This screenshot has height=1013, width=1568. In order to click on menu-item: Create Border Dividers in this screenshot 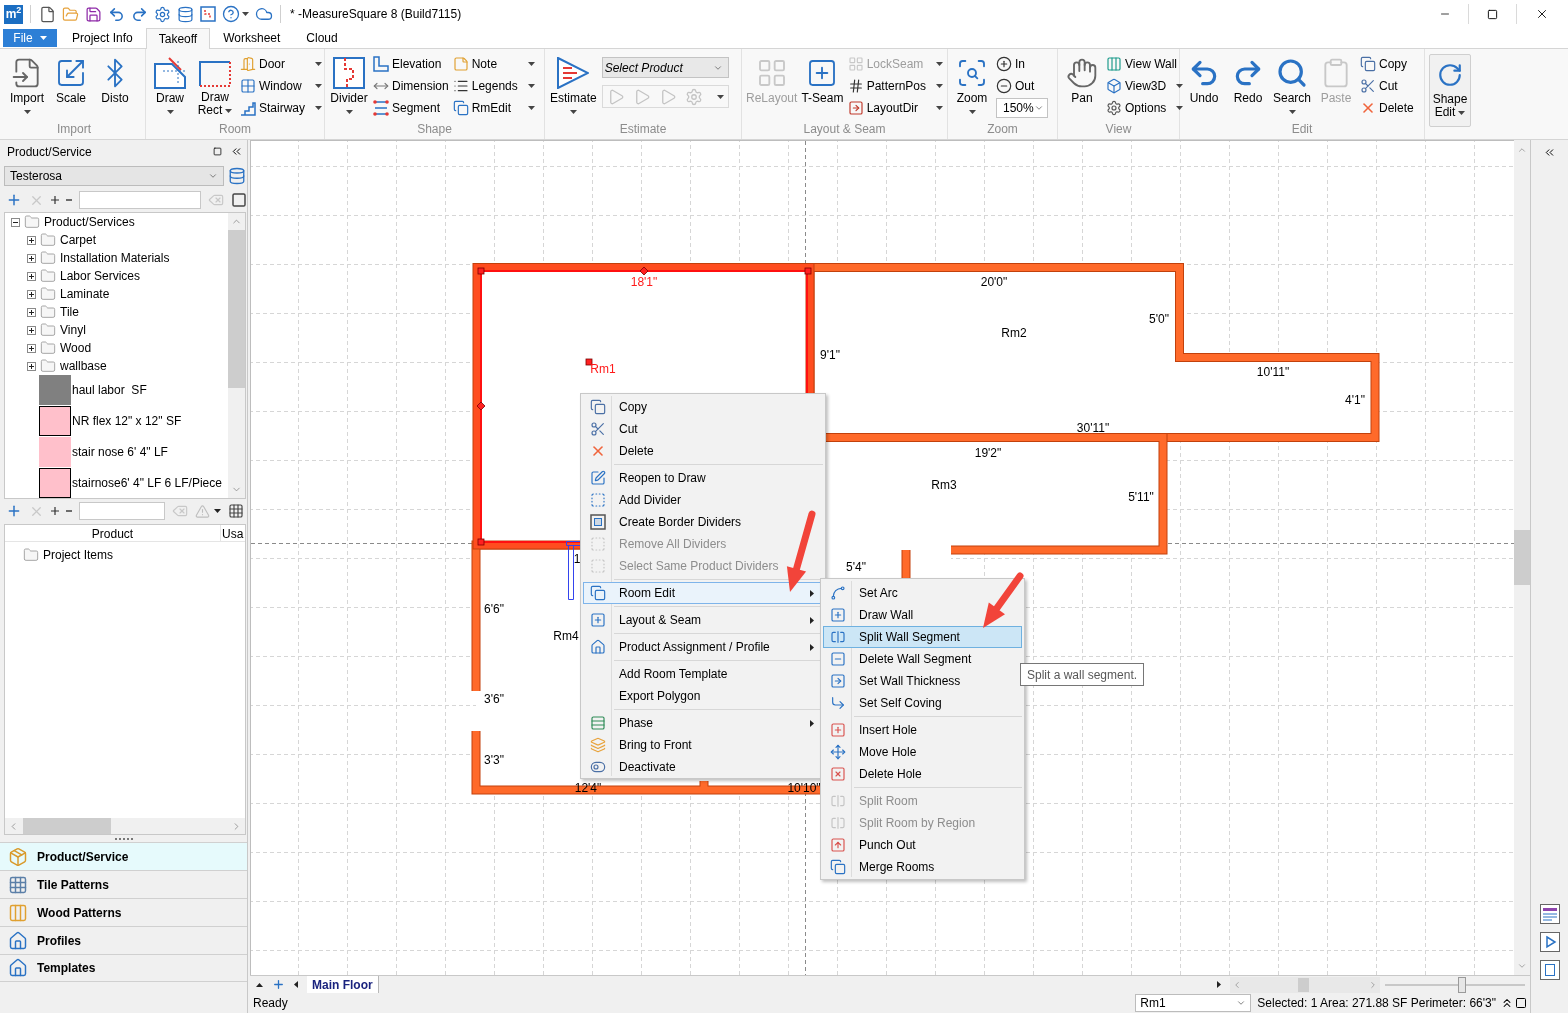, I will do `click(703, 522)`.